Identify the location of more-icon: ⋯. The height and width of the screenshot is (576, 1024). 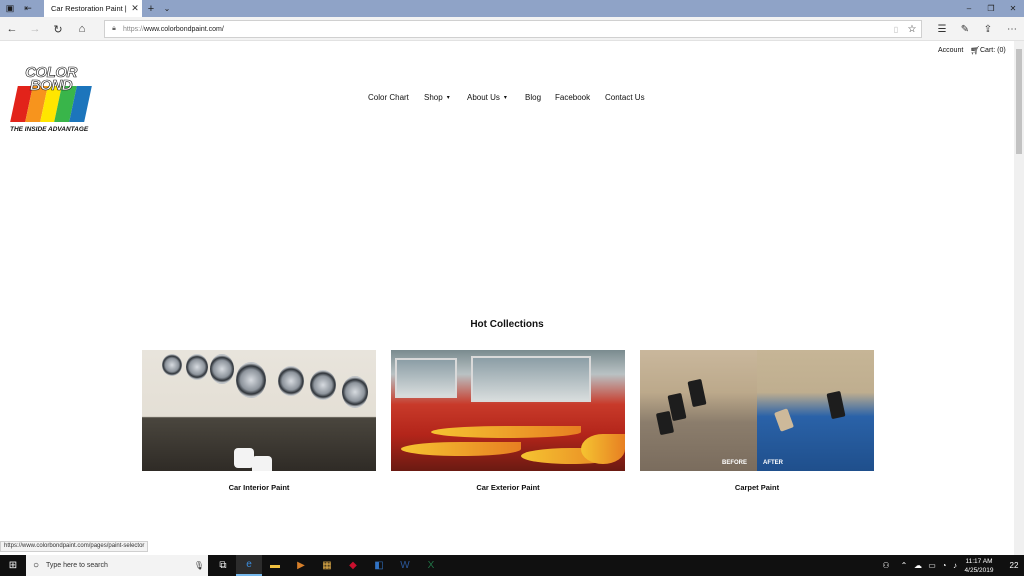
(1012, 29).